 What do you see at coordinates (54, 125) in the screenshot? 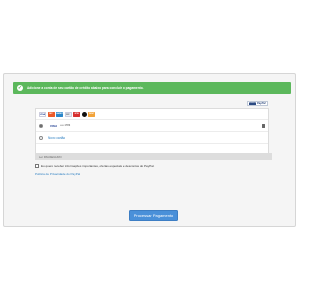
I see `saved-card-brand: VISA` at bounding box center [54, 125].